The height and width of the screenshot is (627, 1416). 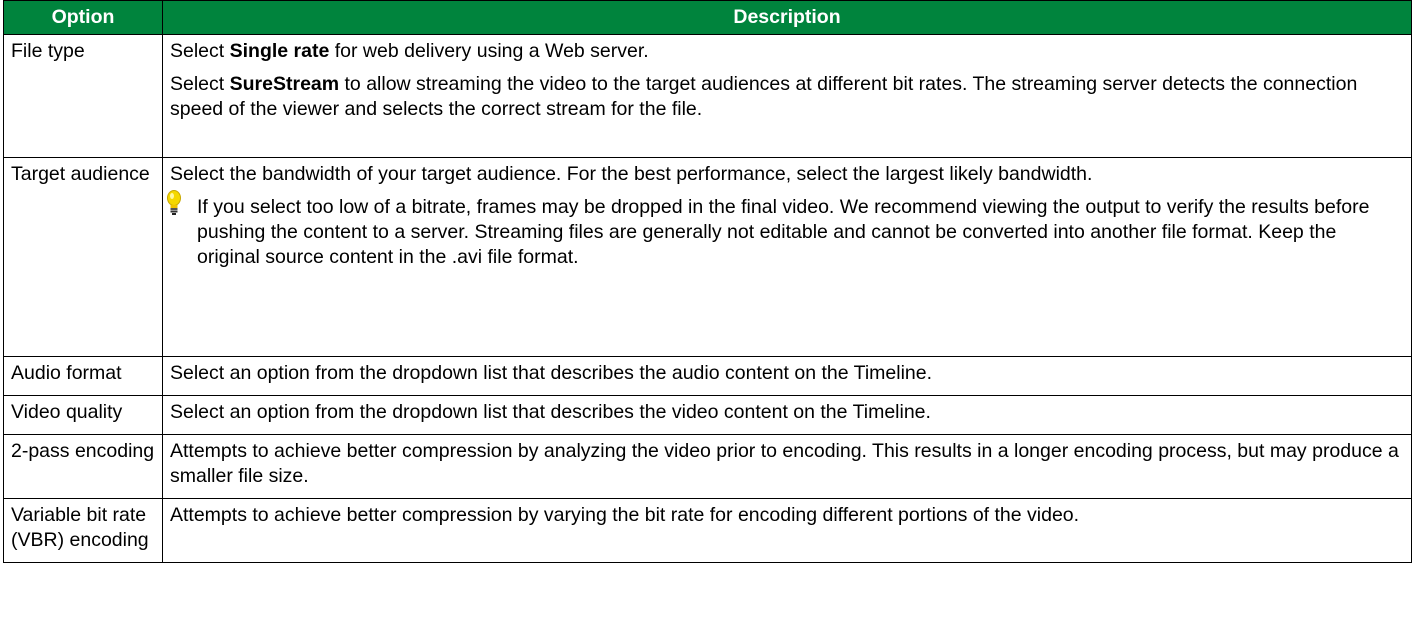 What do you see at coordinates (83, 17) in the screenshot?
I see `column-header-option: Option` at bounding box center [83, 17].